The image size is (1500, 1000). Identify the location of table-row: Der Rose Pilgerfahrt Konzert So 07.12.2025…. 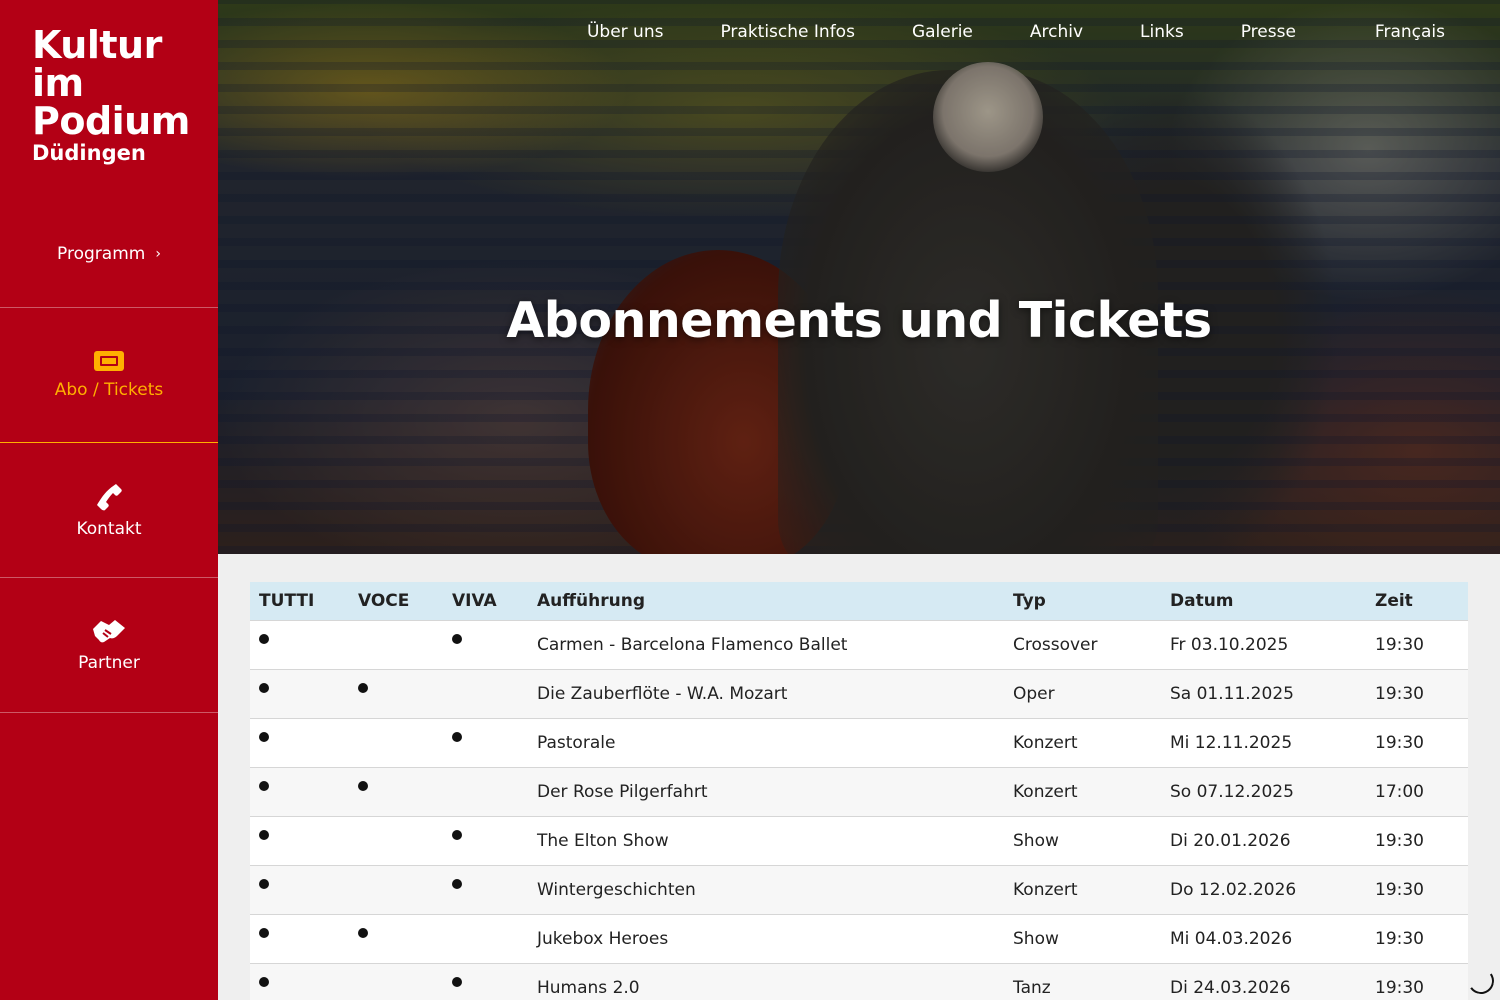
(859, 791).